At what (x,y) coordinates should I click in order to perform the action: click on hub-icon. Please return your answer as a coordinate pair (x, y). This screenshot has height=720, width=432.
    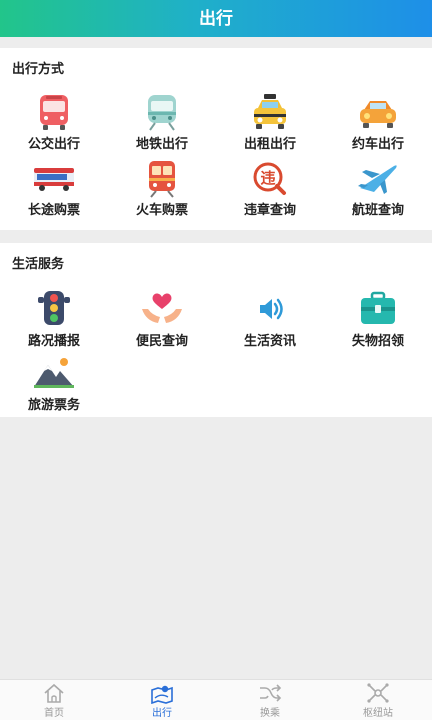
    Looking at the image, I should click on (378, 693).